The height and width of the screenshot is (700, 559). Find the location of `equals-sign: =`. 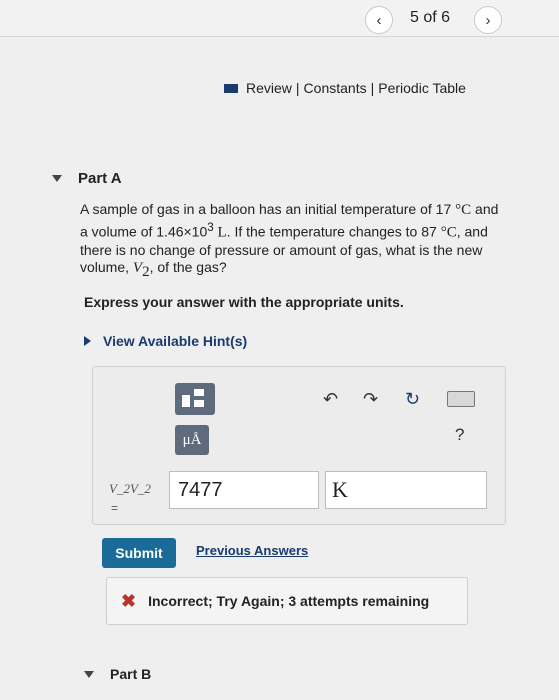

equals-sign: = is located at coordinates (115, 508).